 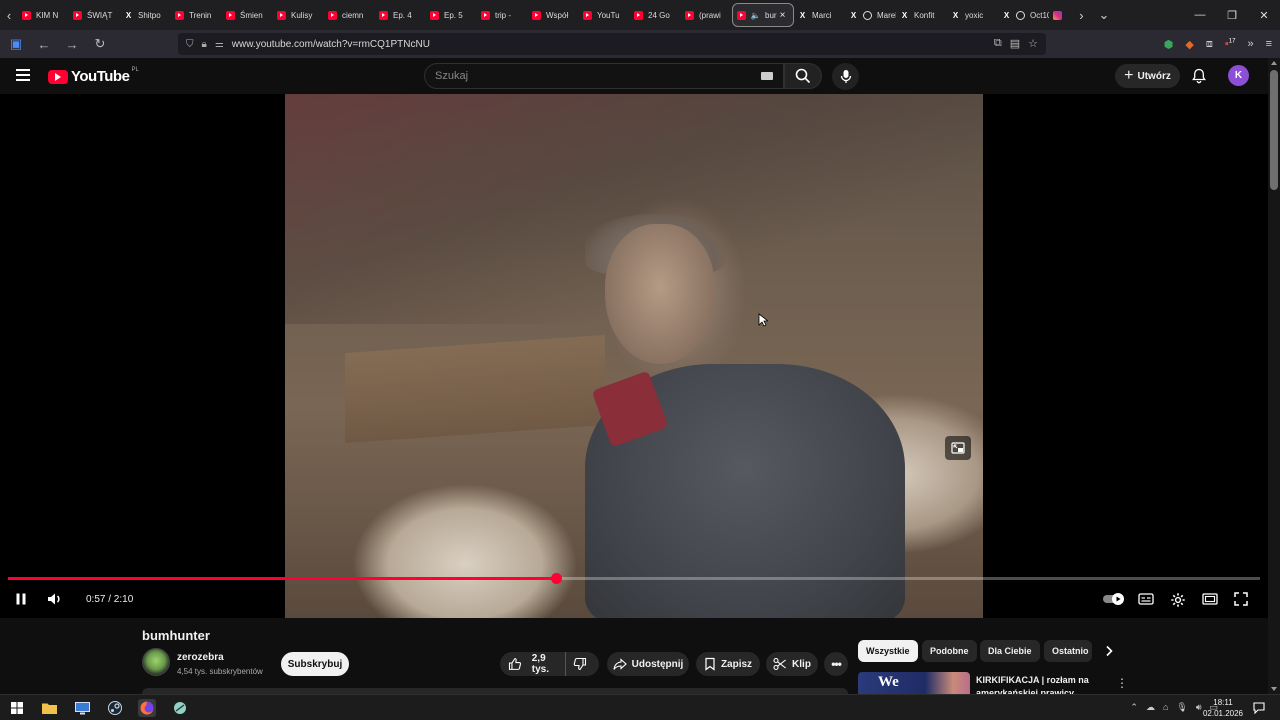 I want to click on browser-tab: KIM N, so click(x=43, y=15).